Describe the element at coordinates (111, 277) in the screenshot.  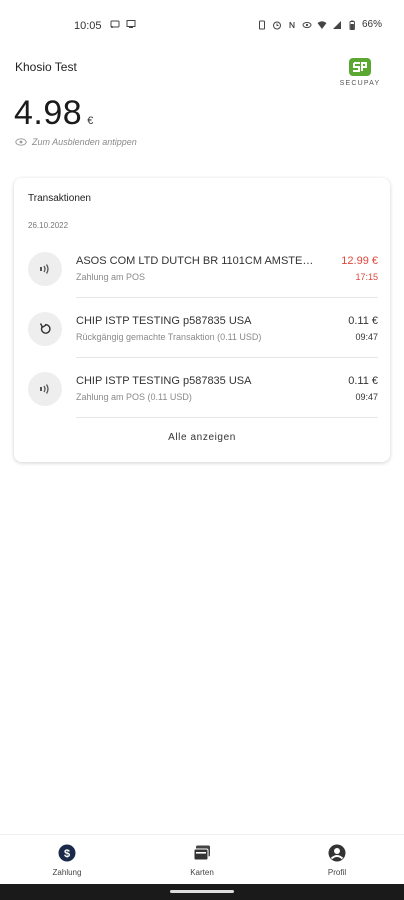
I see `transaction-subtitle: Zahlung am POS` at that location.